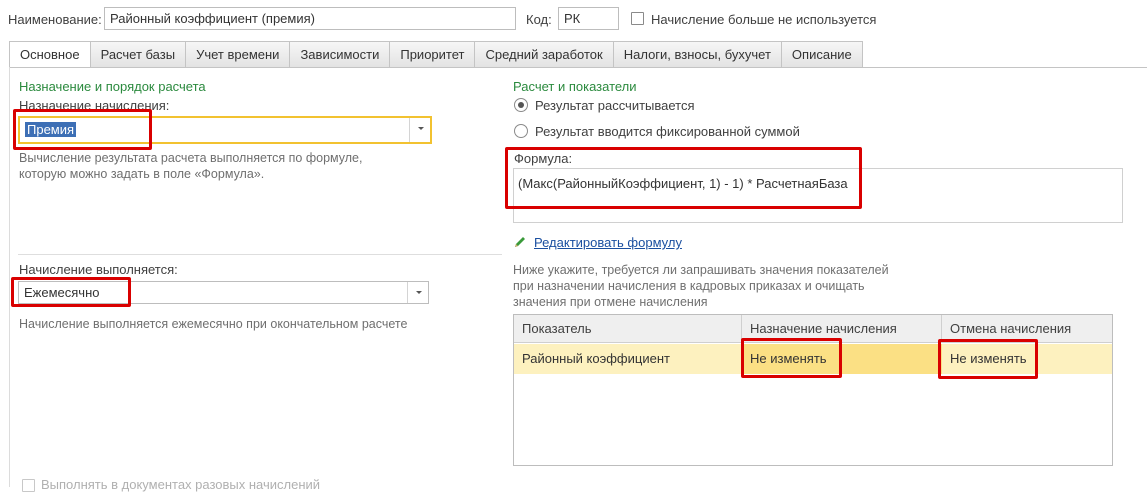  Describe the element at coordinates (28, 485) in the screenshot. I see `one-time-checkbox` at that location.